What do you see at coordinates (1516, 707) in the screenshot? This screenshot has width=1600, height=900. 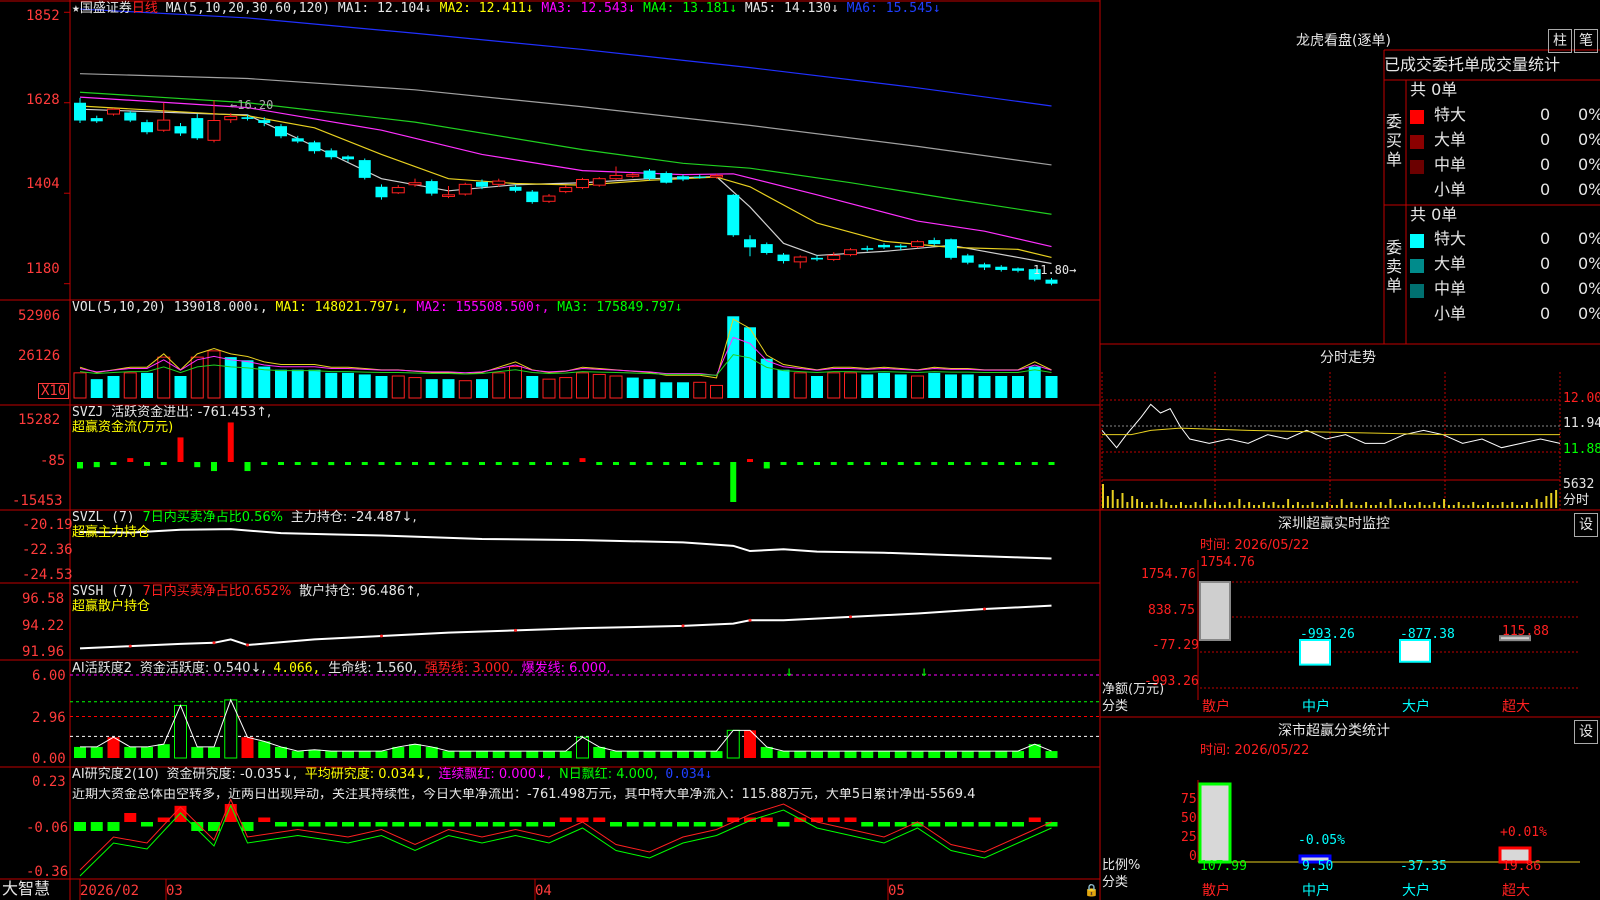 I see `sz-cat-4: 超大` at bounding box center [1516, 707].